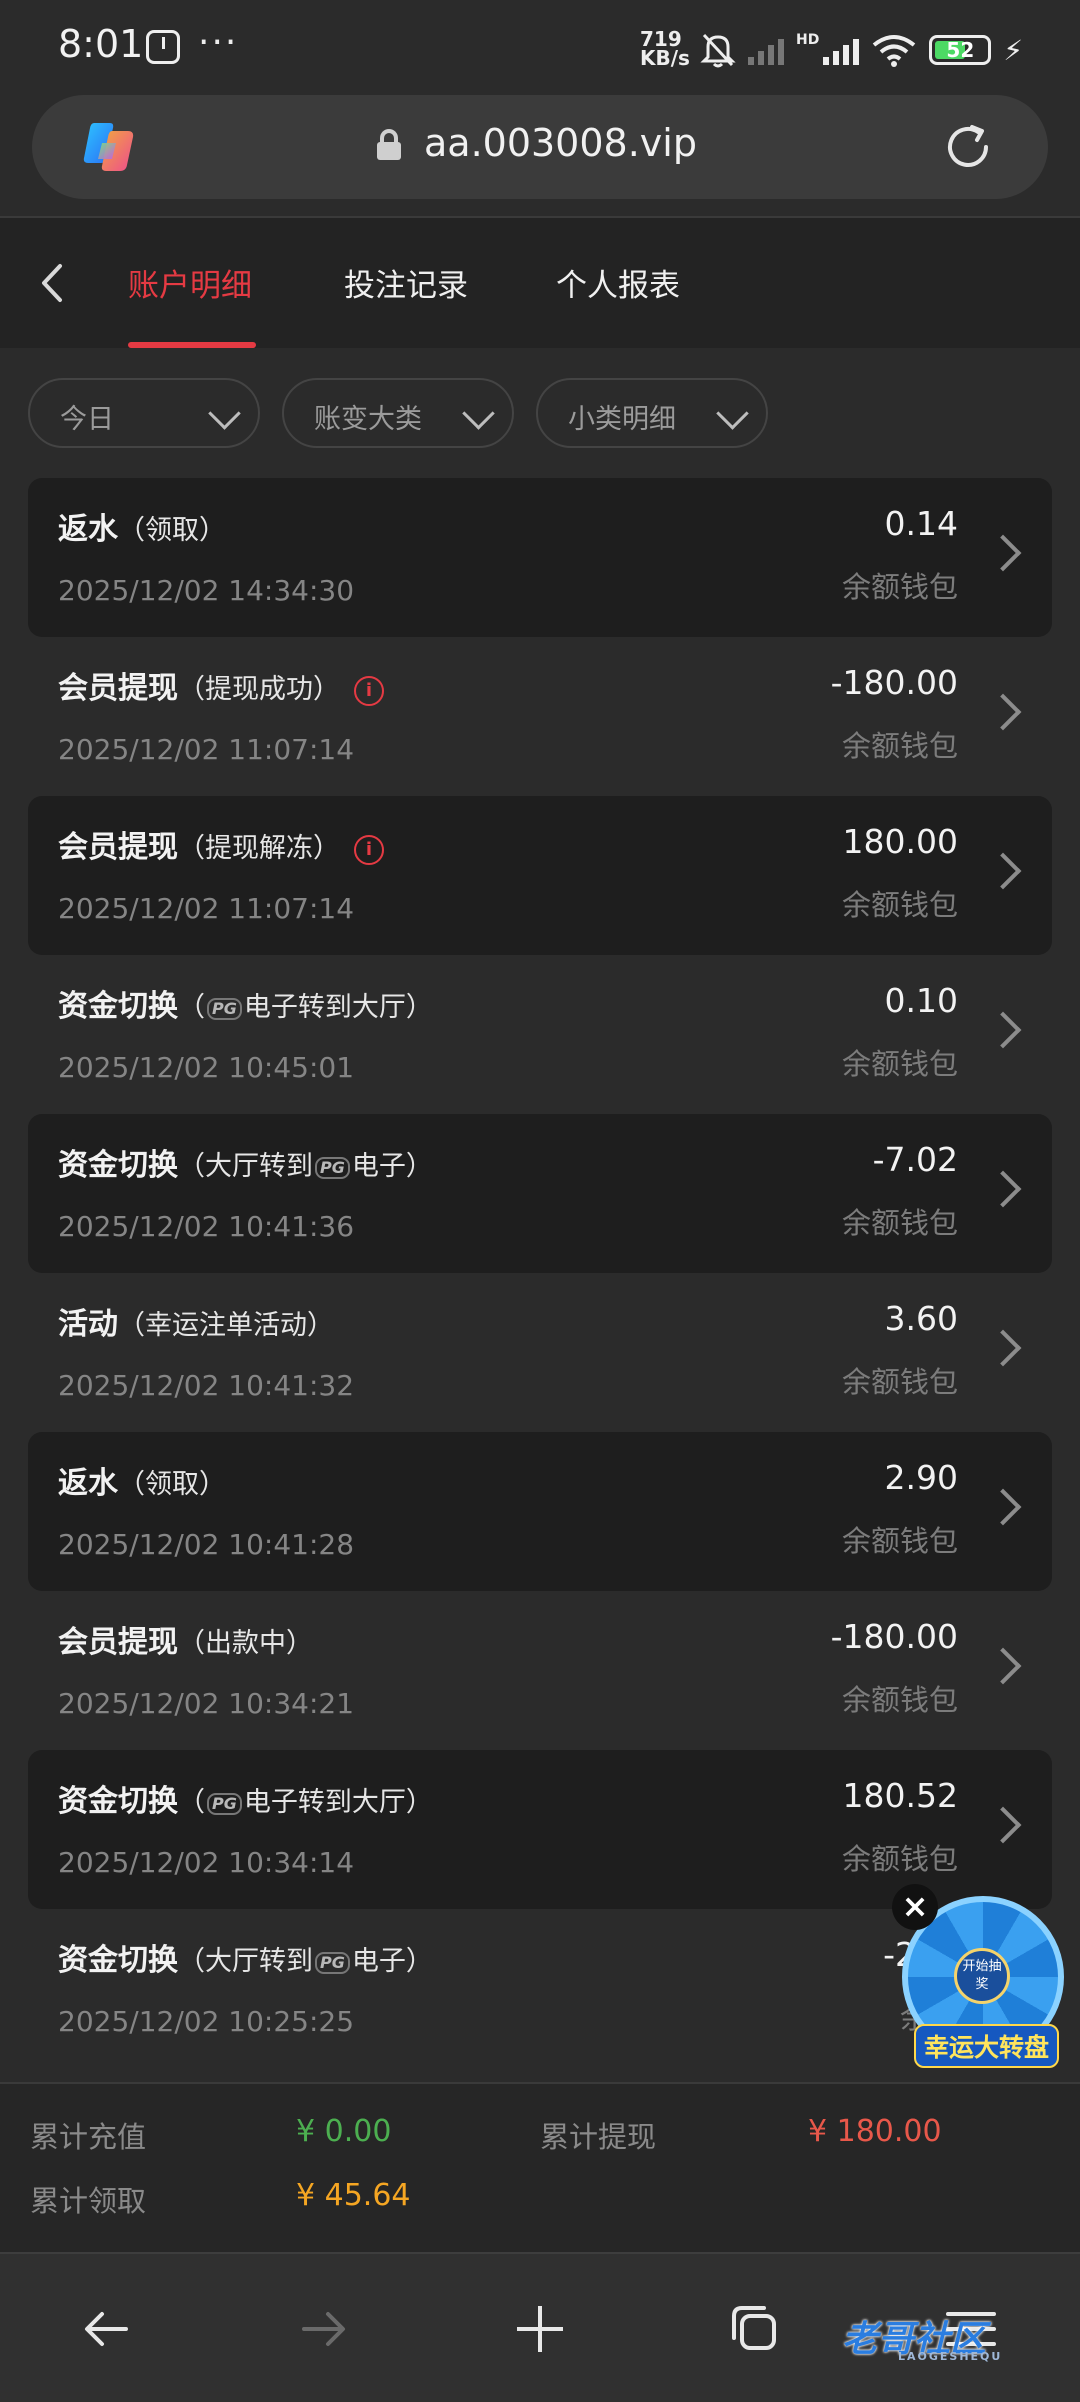 The width and height of the screenshot is (1080, 2402). I want to click on more-dots-icon: ···, so click(218, 42).